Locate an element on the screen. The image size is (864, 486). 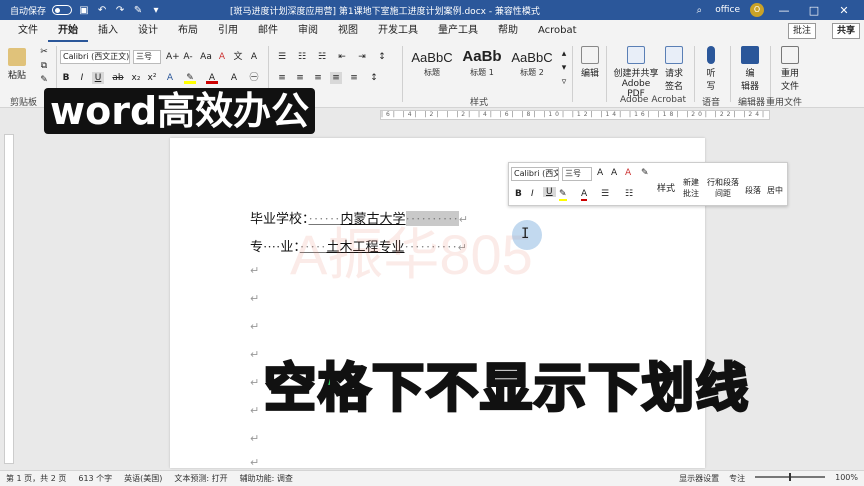
phonetic-icon: 文 is located at coordinates (238, 57).